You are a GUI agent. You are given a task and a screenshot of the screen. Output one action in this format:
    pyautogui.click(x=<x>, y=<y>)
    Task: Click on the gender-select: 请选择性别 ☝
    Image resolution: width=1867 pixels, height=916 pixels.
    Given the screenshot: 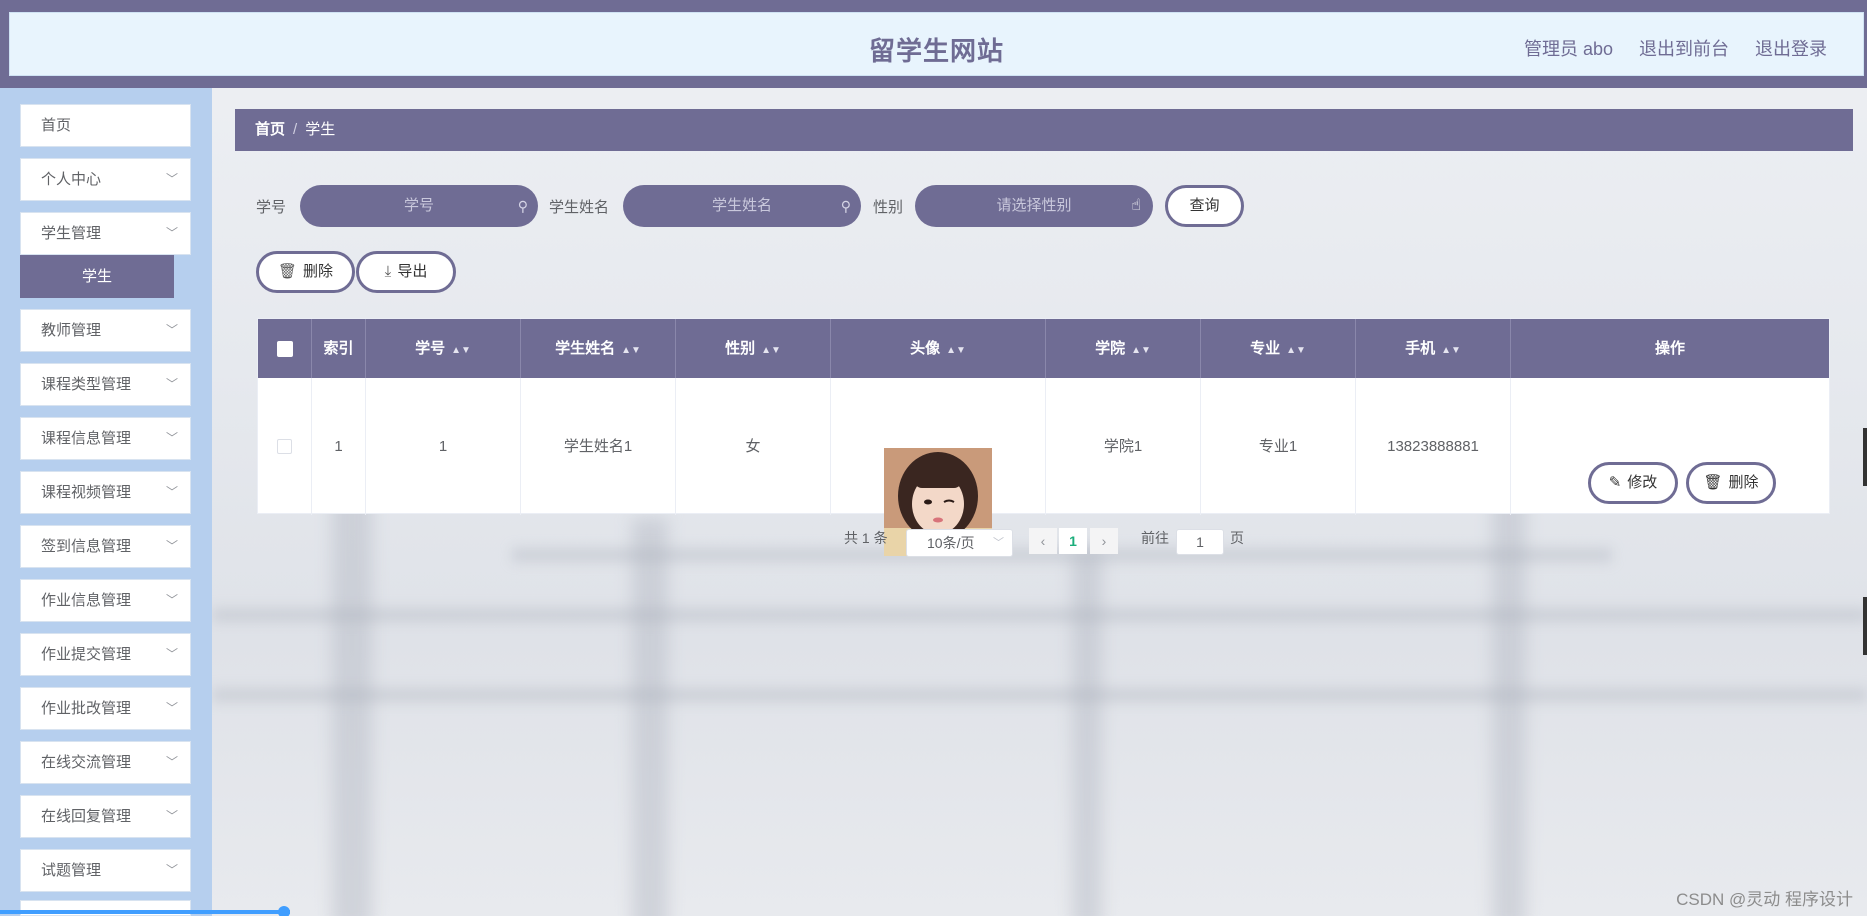 What is the action you would take?
    pyautogui.click(x=1034, y=206)
    